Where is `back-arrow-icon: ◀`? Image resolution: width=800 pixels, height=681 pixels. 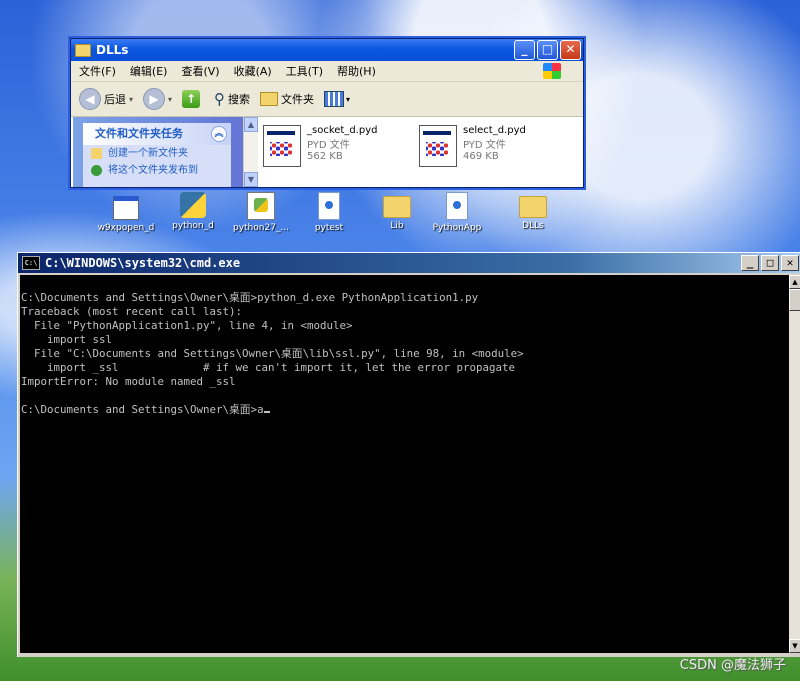
back-arrow-icon: ◀ is located at coordinates (90, 99).